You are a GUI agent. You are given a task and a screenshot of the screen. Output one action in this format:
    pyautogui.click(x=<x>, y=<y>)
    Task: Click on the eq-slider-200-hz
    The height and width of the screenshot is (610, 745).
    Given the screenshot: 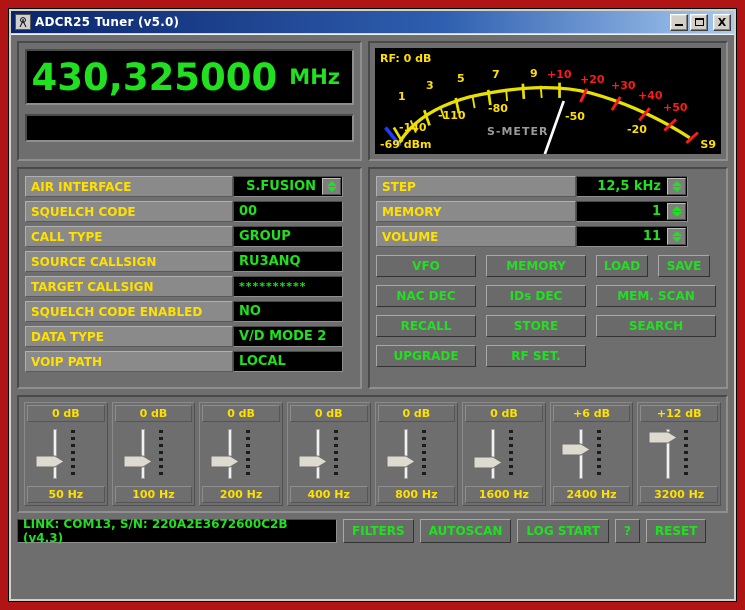 What is the action you would take?
    pyautogui.click(x=241, y=454)
    